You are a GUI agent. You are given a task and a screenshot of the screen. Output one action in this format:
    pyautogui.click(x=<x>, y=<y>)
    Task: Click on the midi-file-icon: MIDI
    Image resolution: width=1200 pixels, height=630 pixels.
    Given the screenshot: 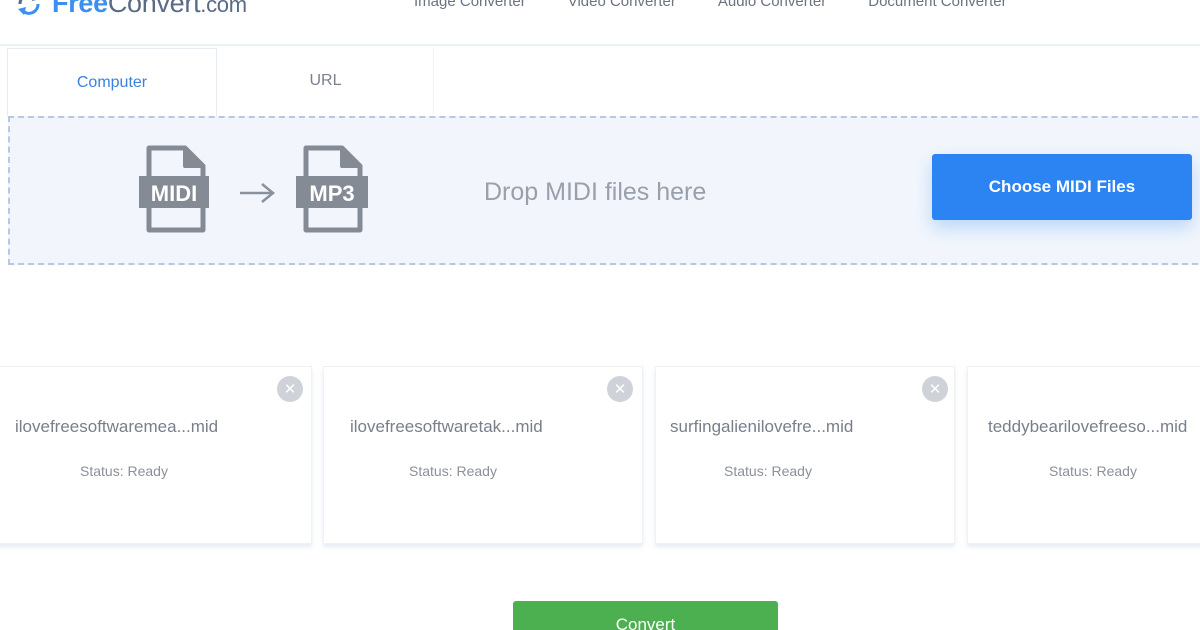 What is the action you would take?
    pyautogui.click(x=174, y=189)
    